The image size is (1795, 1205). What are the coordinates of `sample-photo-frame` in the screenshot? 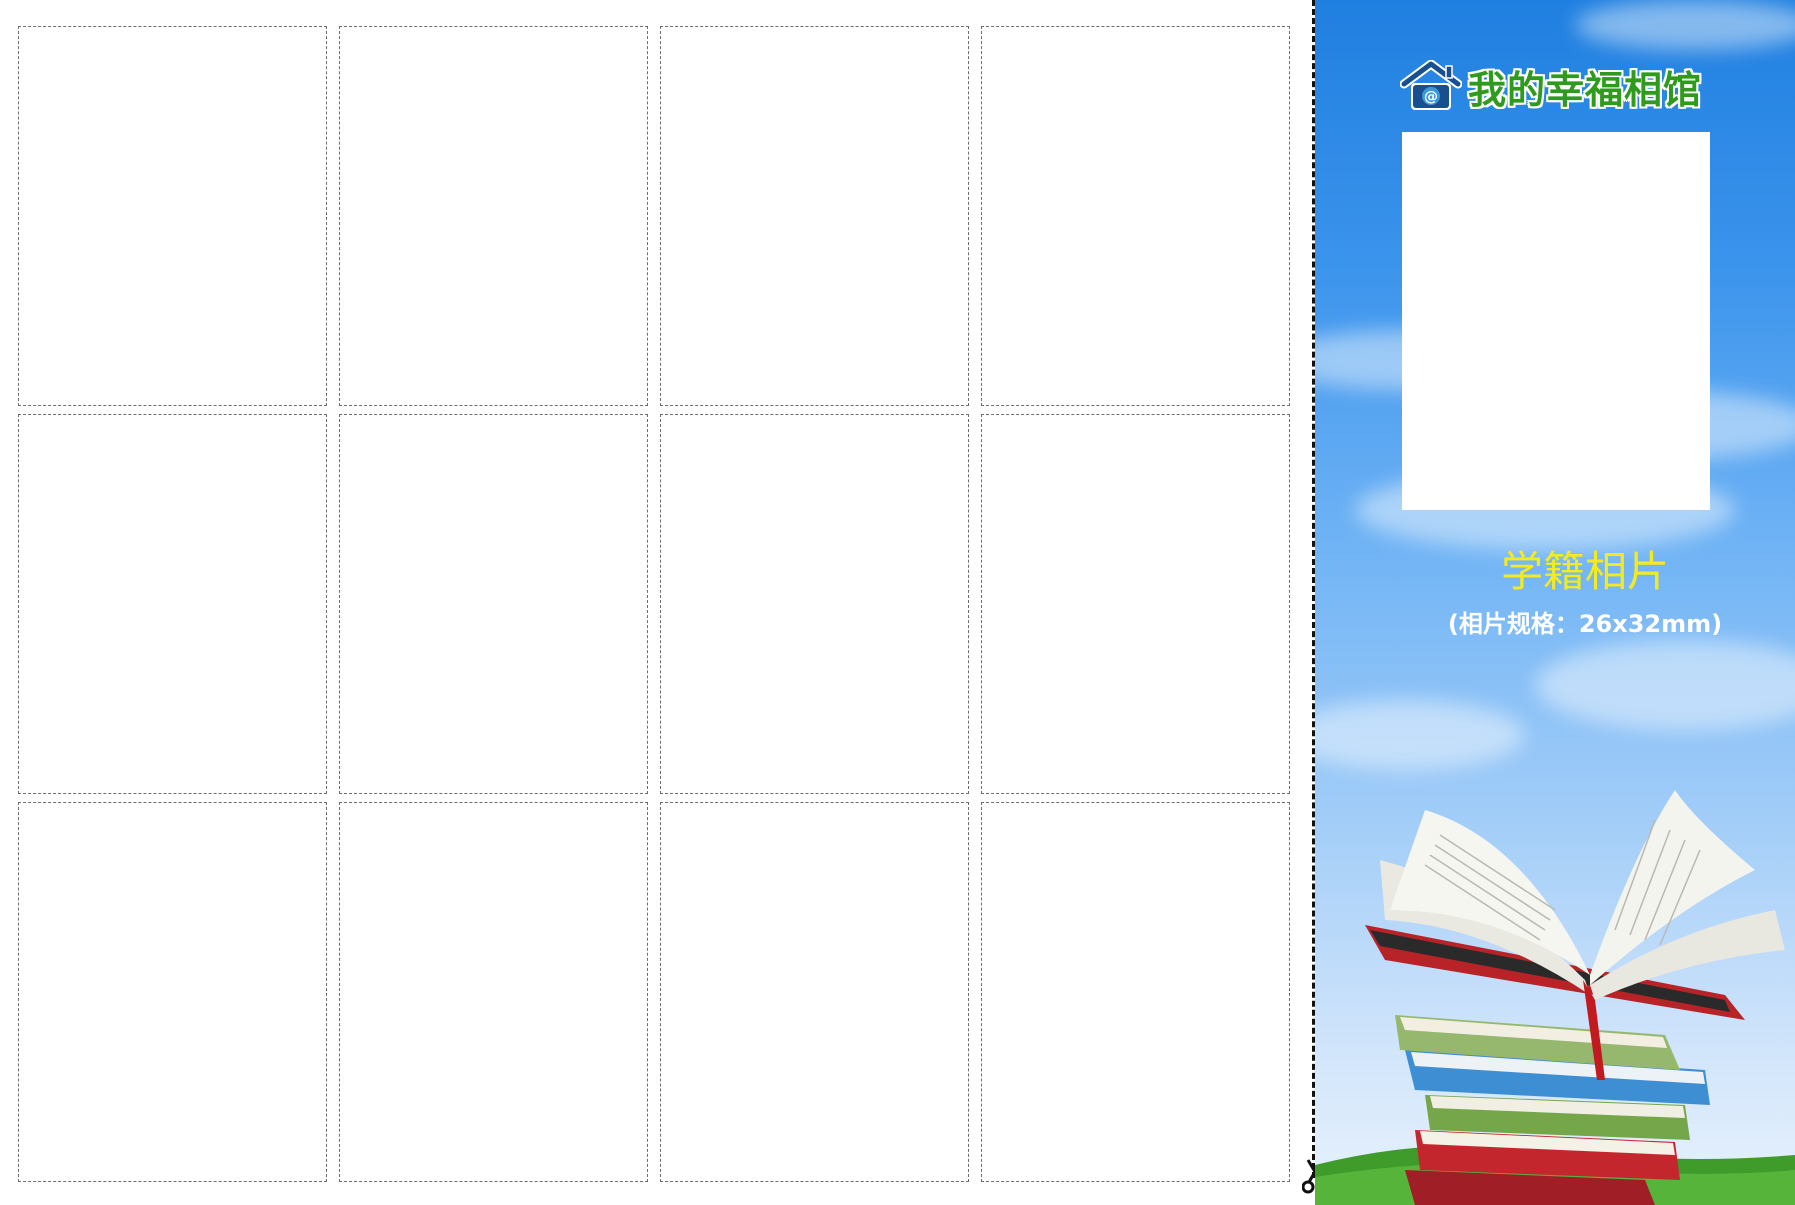 It's located at (1556, 321).